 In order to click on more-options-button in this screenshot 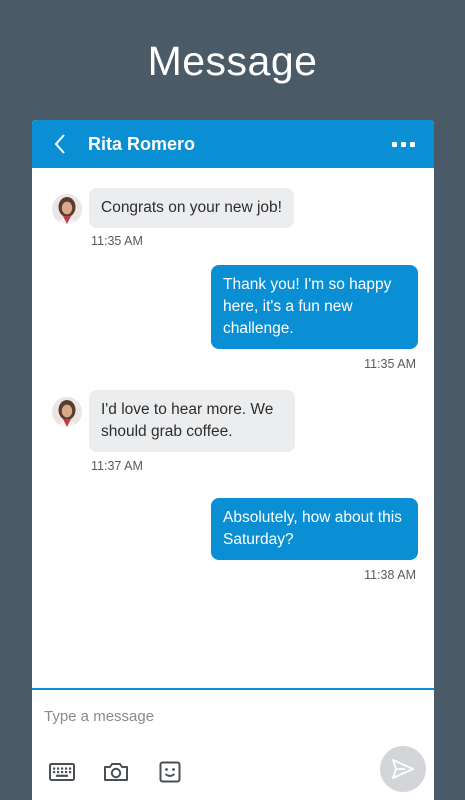, I will do `click(403, 144)`.